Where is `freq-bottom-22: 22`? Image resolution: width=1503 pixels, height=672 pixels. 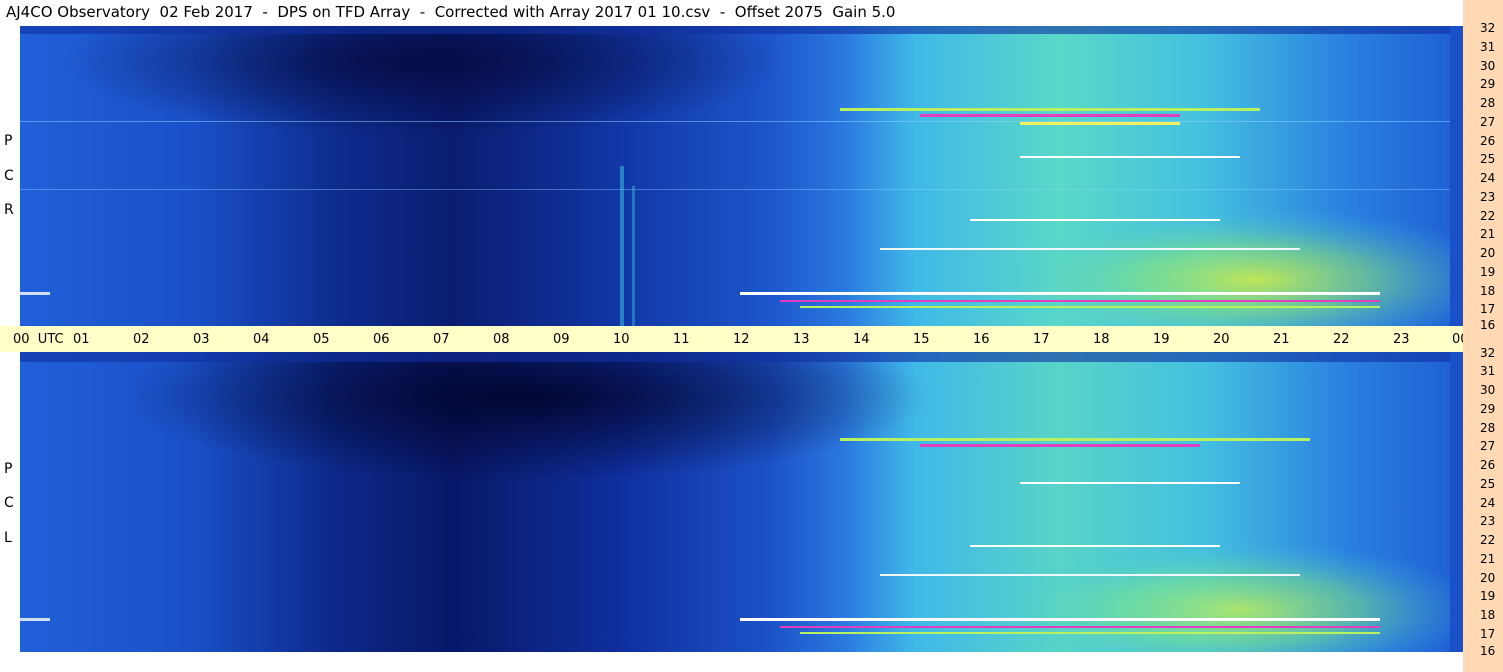 freq-bottom-22: 22 is located at coordinates (1488, 540).